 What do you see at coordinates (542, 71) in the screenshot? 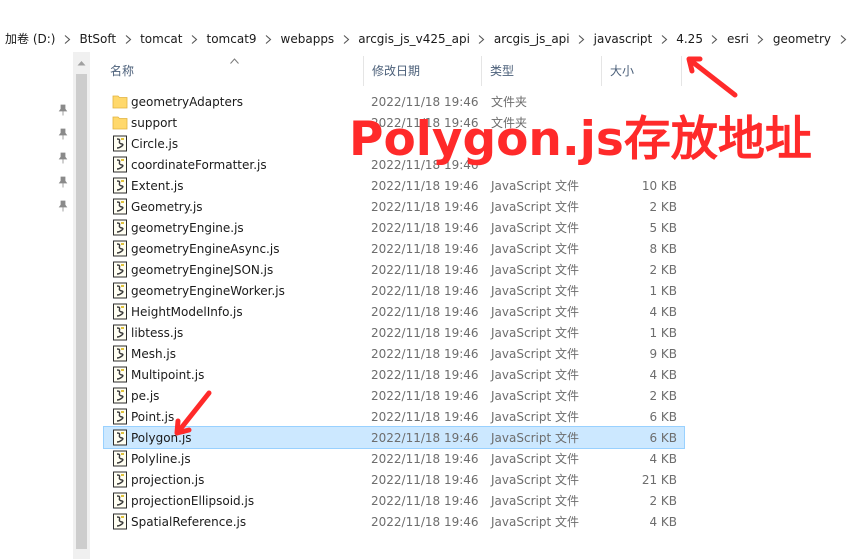
I see `column-header-type: 类型` at bounding box center [542, 71].